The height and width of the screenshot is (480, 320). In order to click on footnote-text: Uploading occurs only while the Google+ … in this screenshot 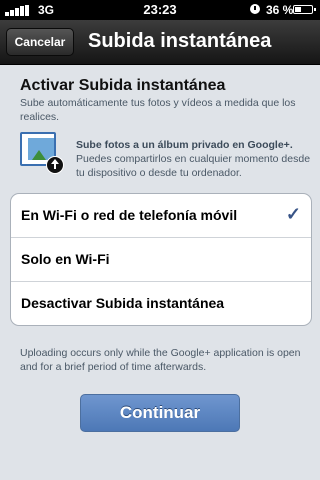, I will do `click(160, 360)`.